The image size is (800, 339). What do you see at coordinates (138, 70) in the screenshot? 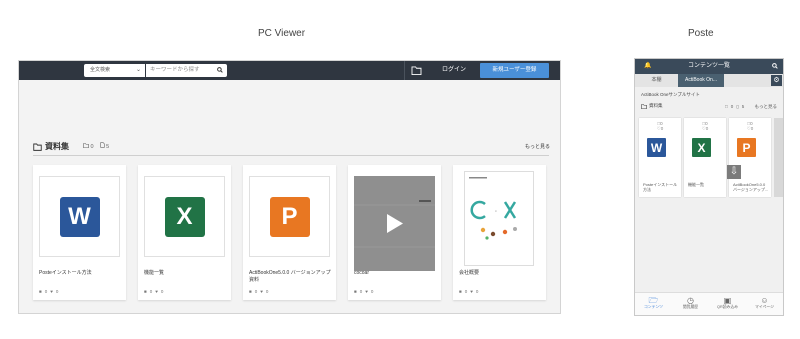
I see `chevron-down-icon: ⌄` at bounding box center [138, 70].